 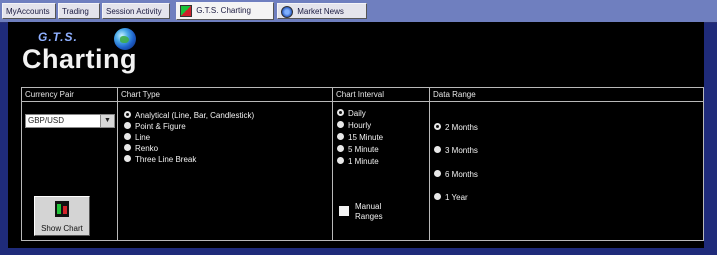 What do you see at coordinates (360, 125) in the screenshot?
I see `option-label: Hourly` at bounding box center [360, 125].